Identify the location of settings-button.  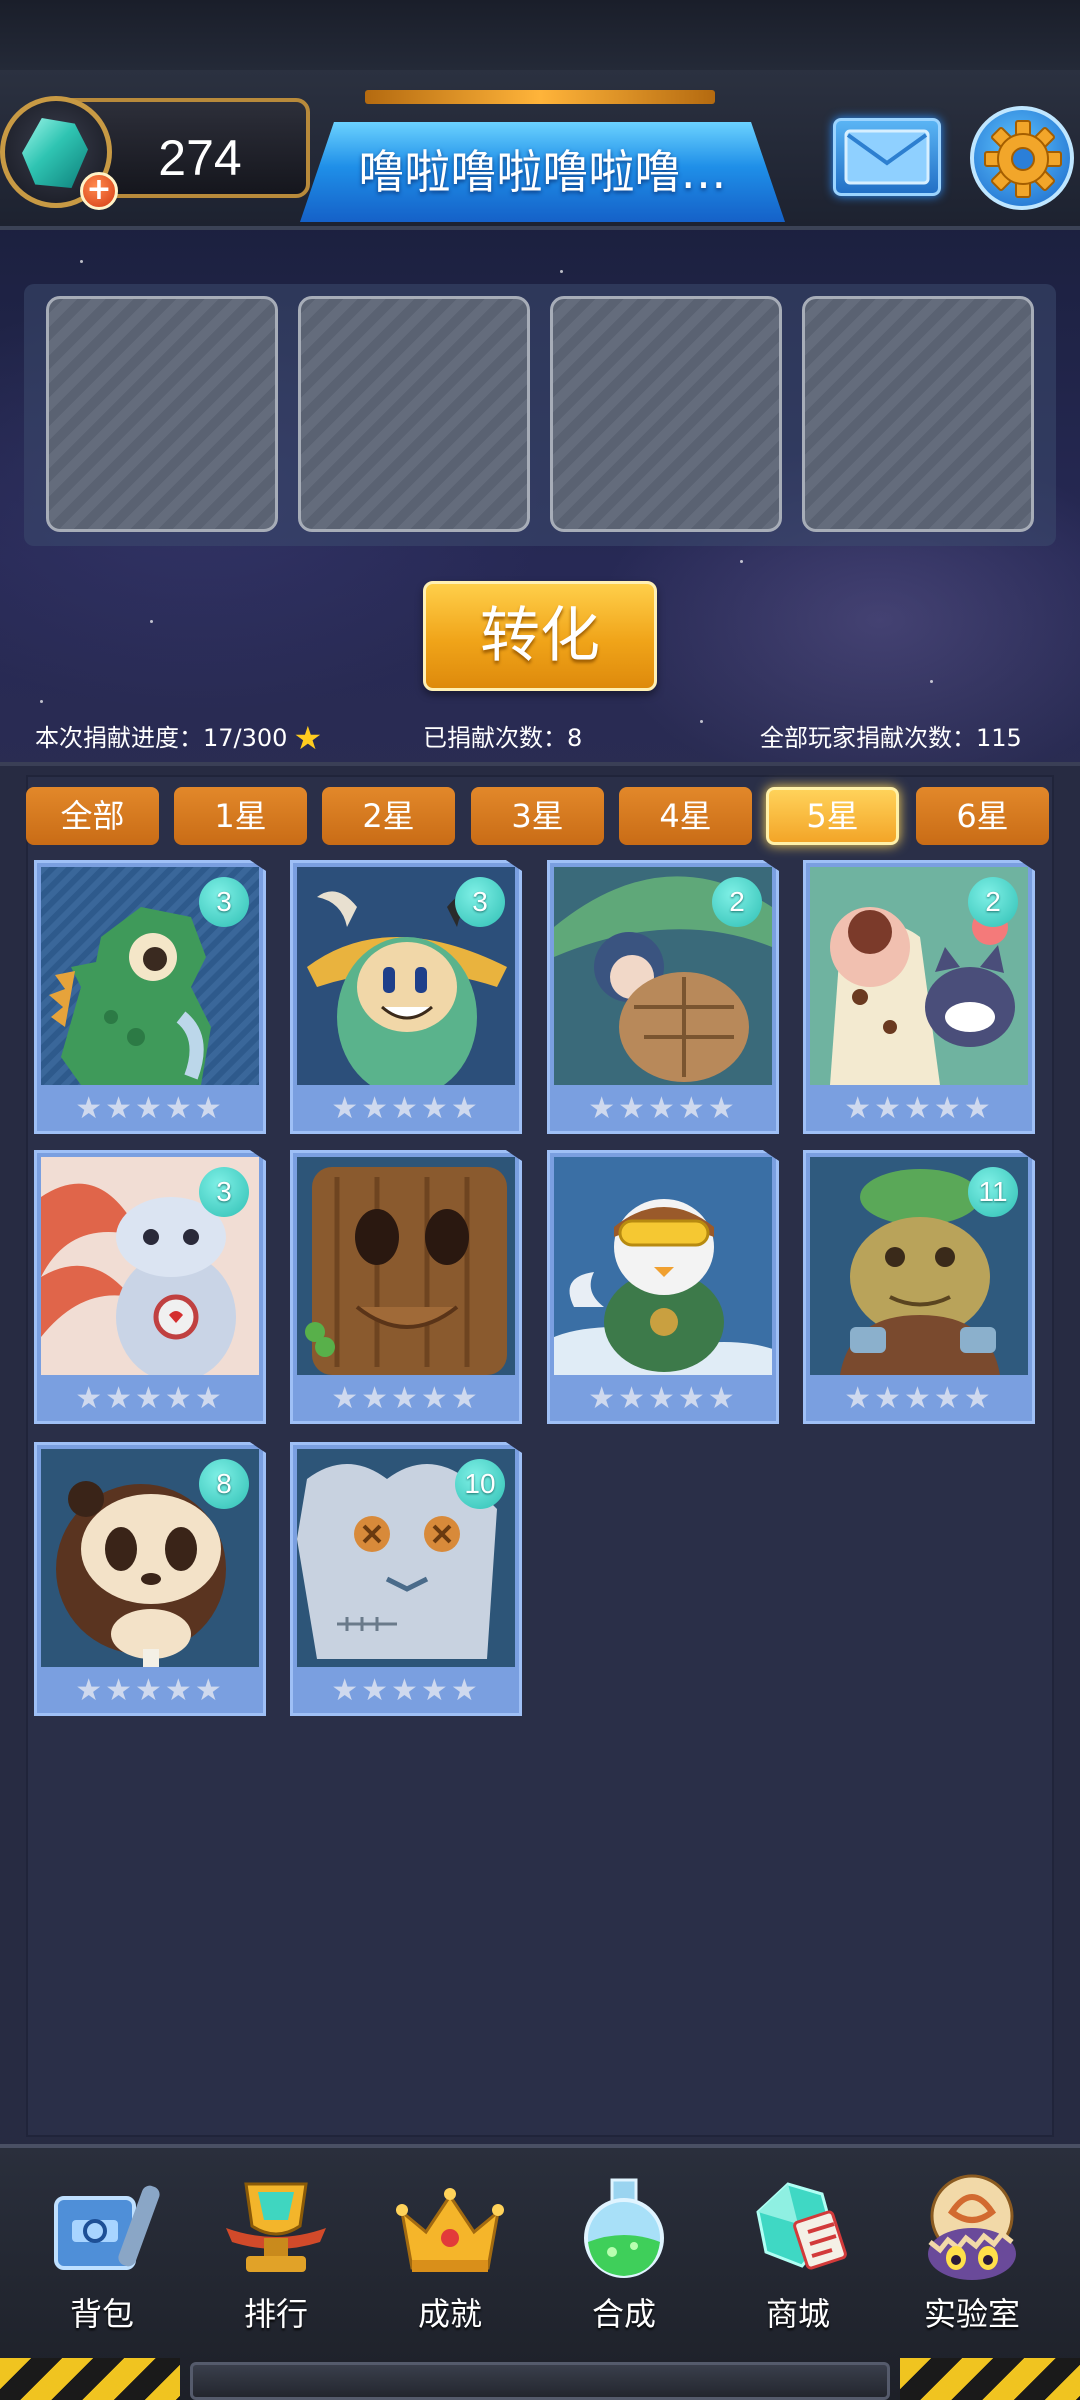
(1022, 158).